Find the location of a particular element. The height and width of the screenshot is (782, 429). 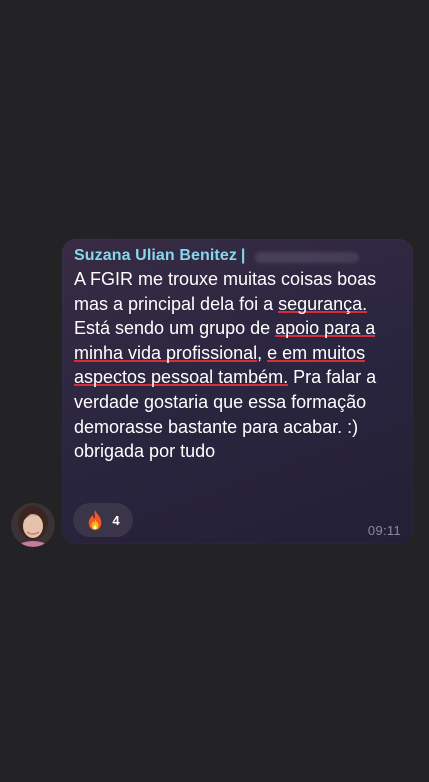

avatar is located at coordinates (33, 525).